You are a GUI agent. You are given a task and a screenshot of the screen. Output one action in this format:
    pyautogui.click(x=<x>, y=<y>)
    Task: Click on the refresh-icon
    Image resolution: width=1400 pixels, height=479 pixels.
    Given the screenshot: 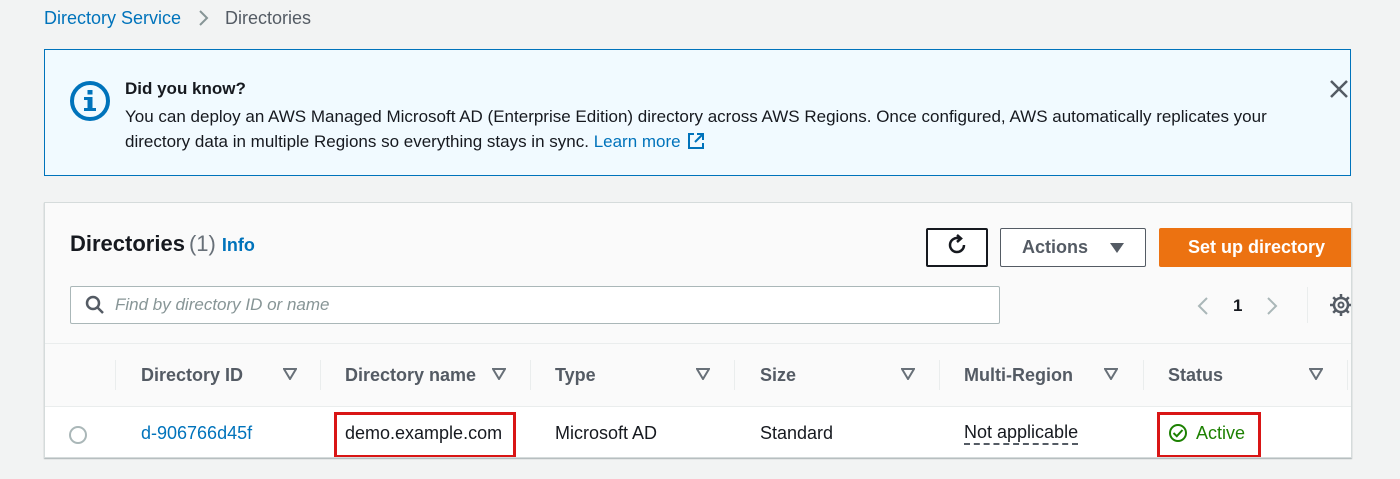 What is the action you would take?
    pyautogui.click(x=957, y=247)
    